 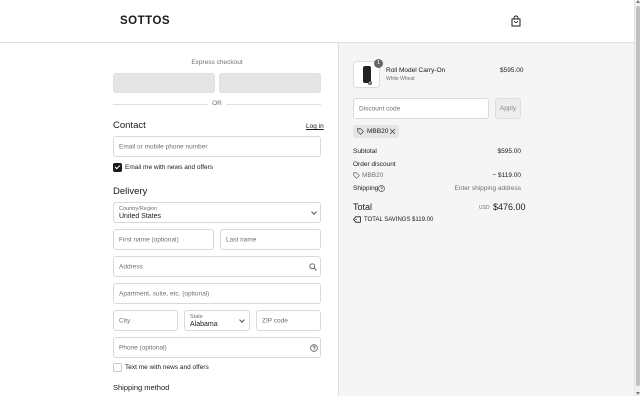 What do you see at coordinates (363, 207) in the screenshot?
I see `total-label: Total` at bounding box center [363, 207].